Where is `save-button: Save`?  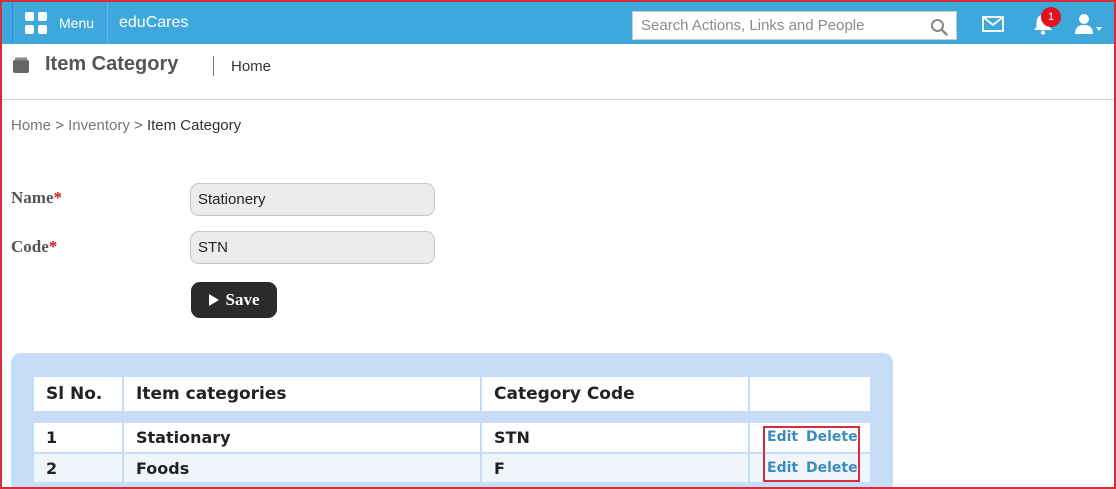 save-button: Save is located at coordinates (234, 300).